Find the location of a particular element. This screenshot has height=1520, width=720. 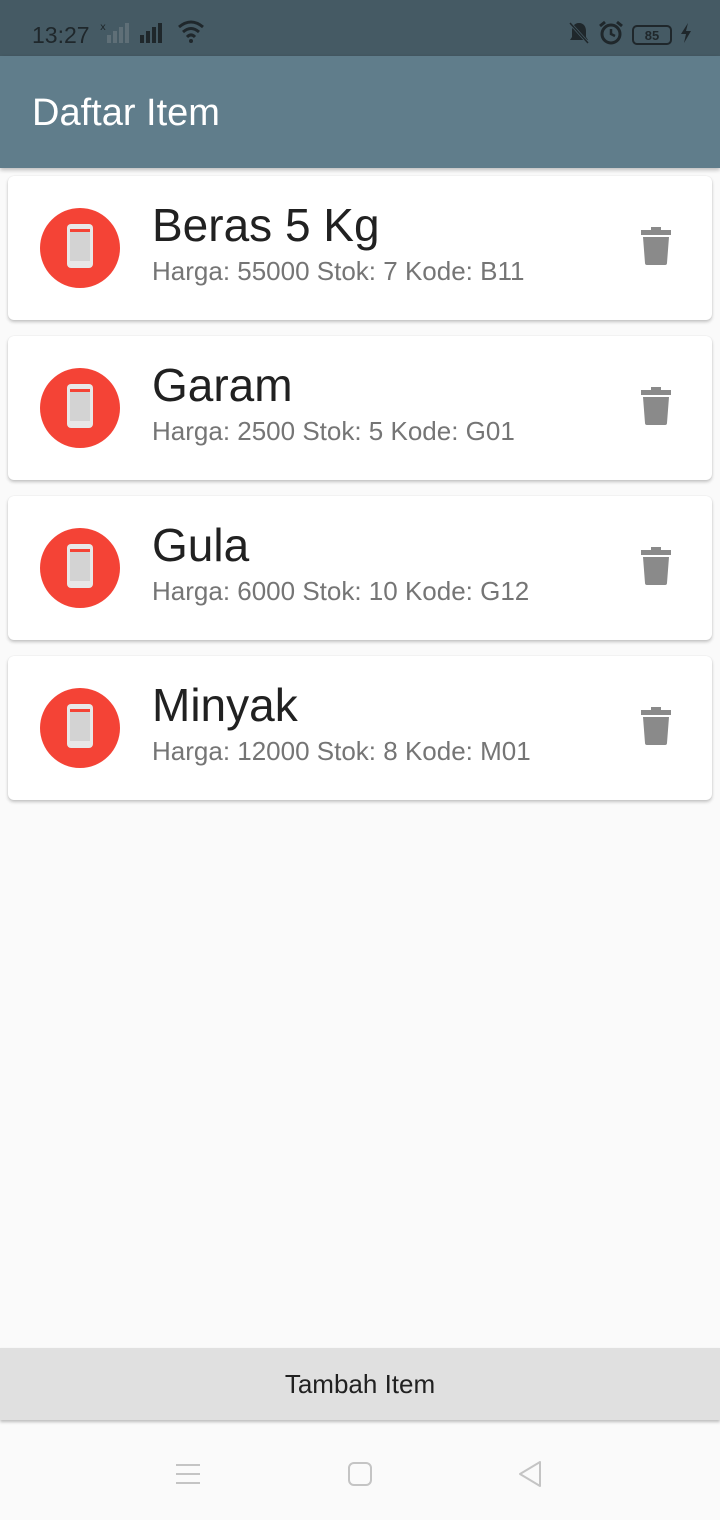

add-item-button: Tambah Item is located at coordinates (360, 1384).